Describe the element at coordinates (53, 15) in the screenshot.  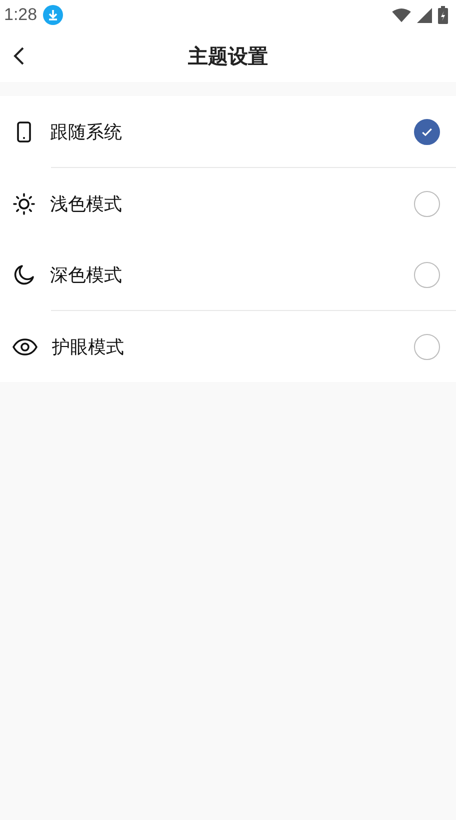
I see `download-icon` at that location.